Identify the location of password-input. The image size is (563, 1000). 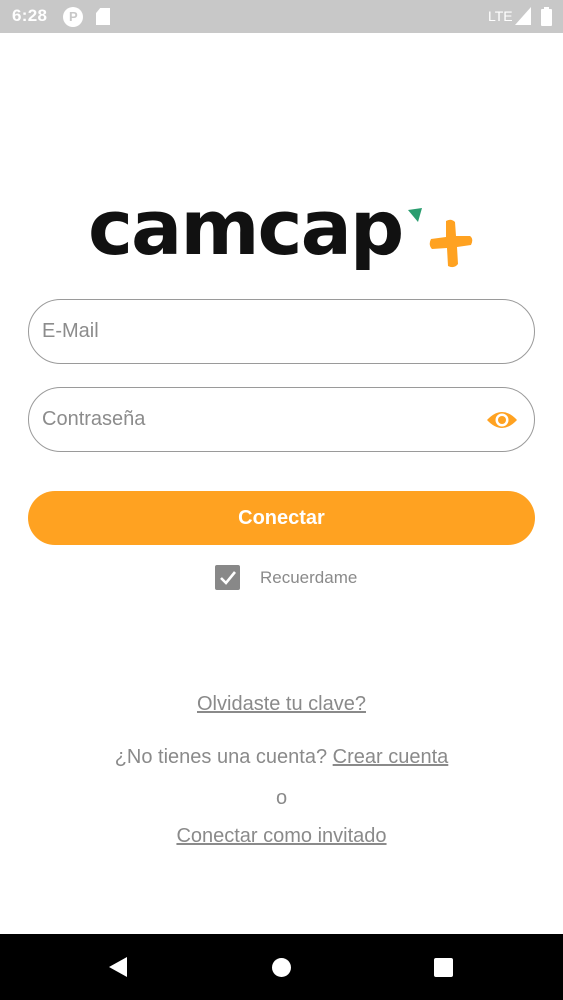
(257, 419).